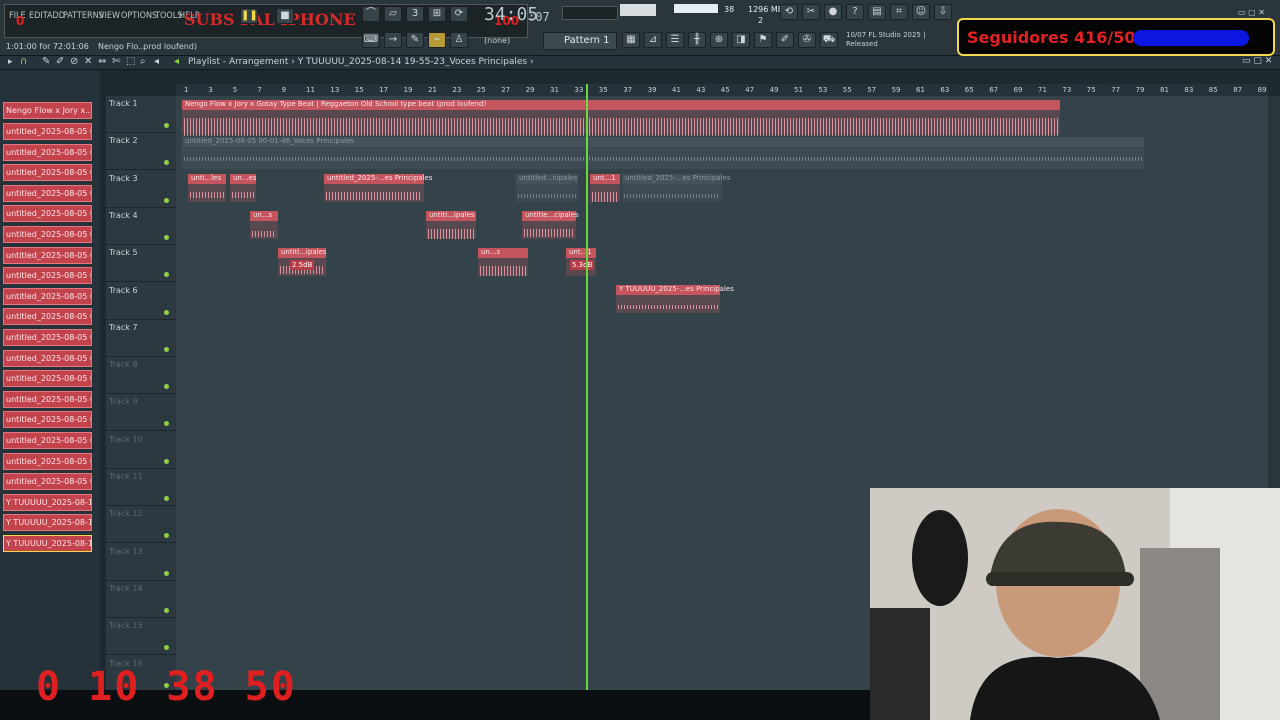 Image resolution: width=1280 pixels, height=720 pixels. Describe the element at coordinates (141, 114) in the screenshot. I see `track-header: Track 1` at that location.